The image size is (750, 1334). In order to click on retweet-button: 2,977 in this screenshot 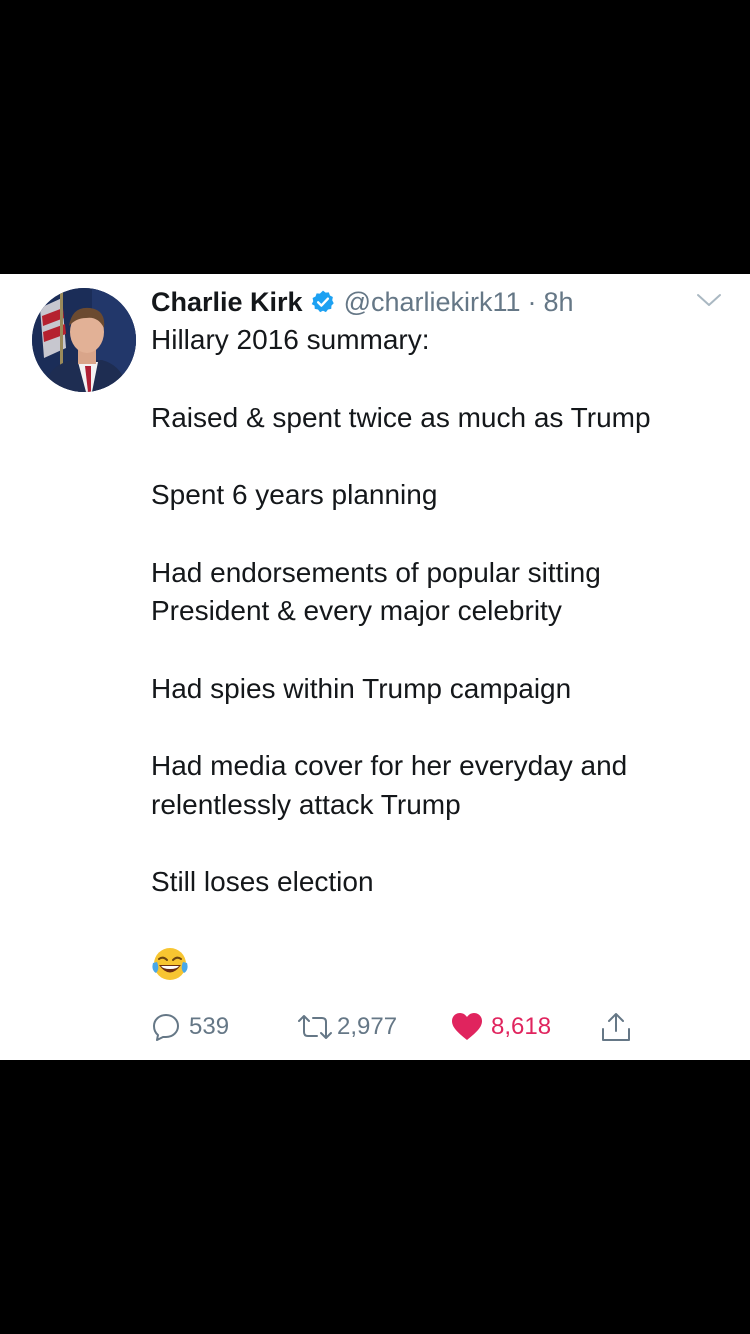, I will do `click(347, 1027)`.